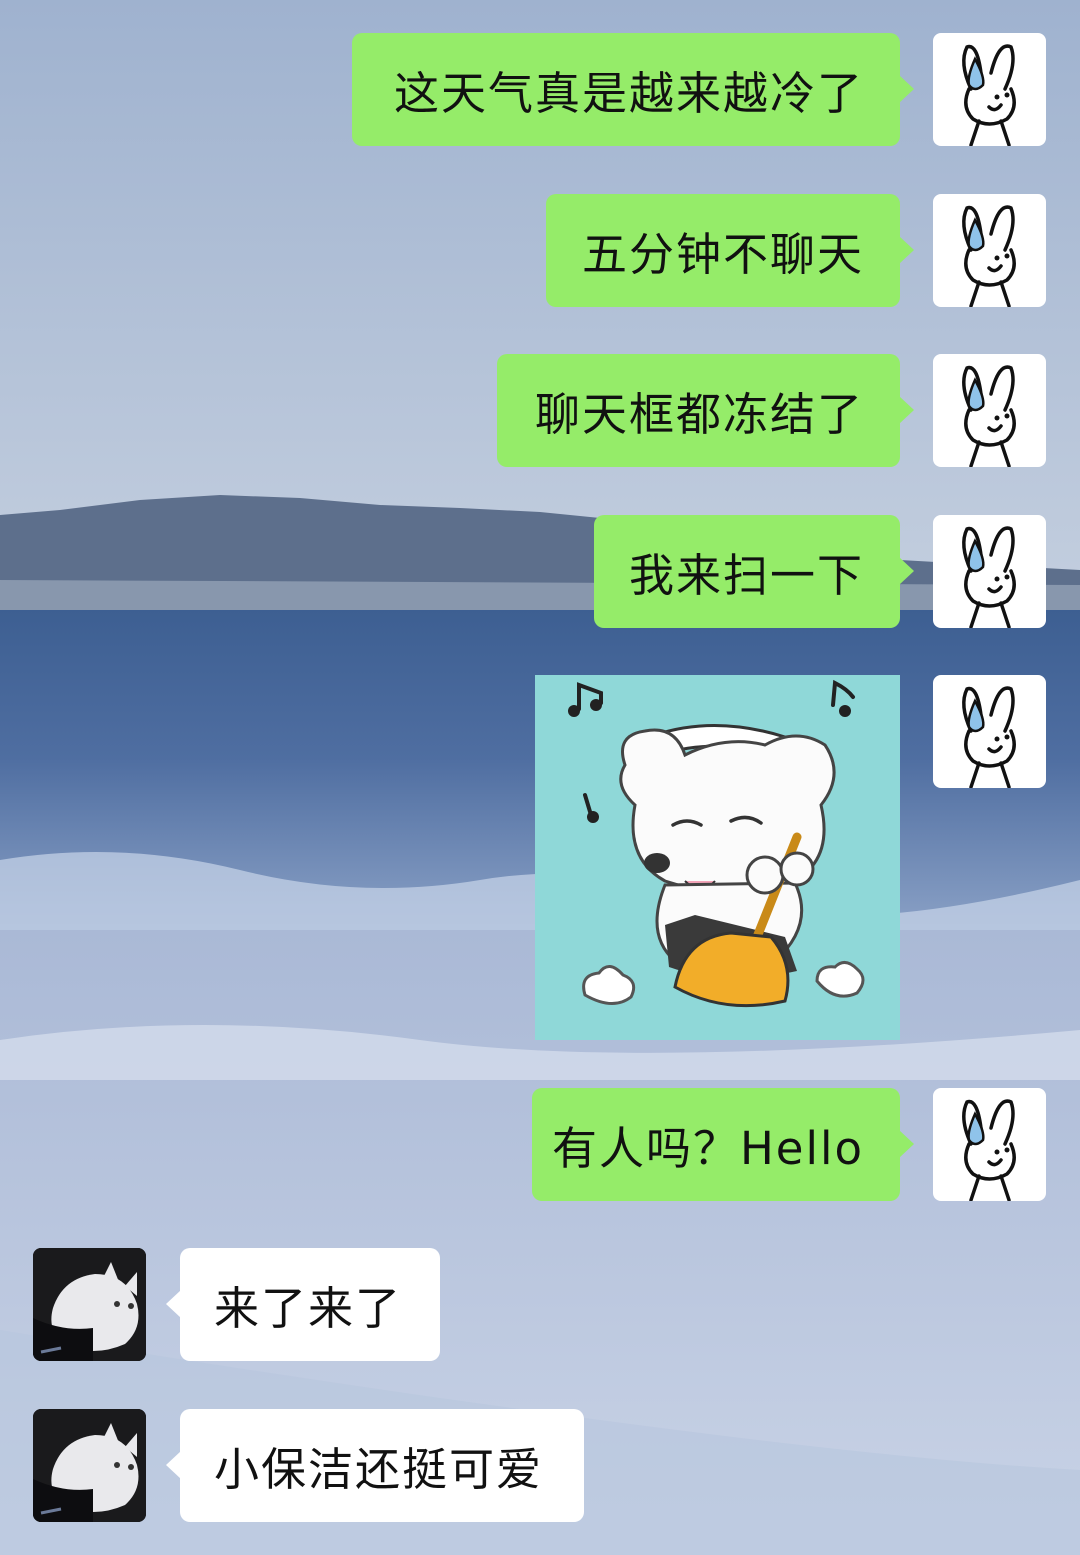 This screenshot has height=1555, width=1080. What do you see at coordinates (730, 250) in the screenshot?
I see `outgoing-message-bubble: 五分钟不聊天` at bounding box center [730, 250].